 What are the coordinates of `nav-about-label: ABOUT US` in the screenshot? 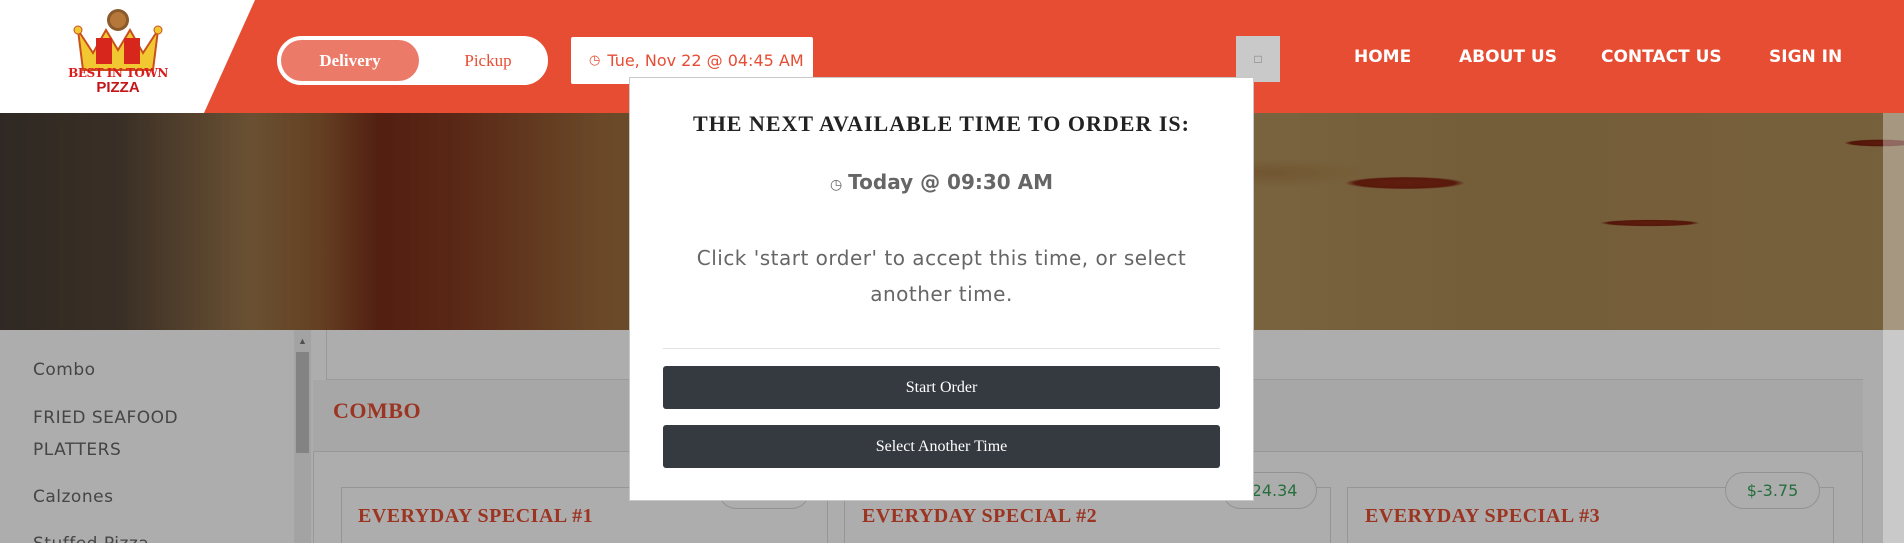 It's located at (1508, 56).